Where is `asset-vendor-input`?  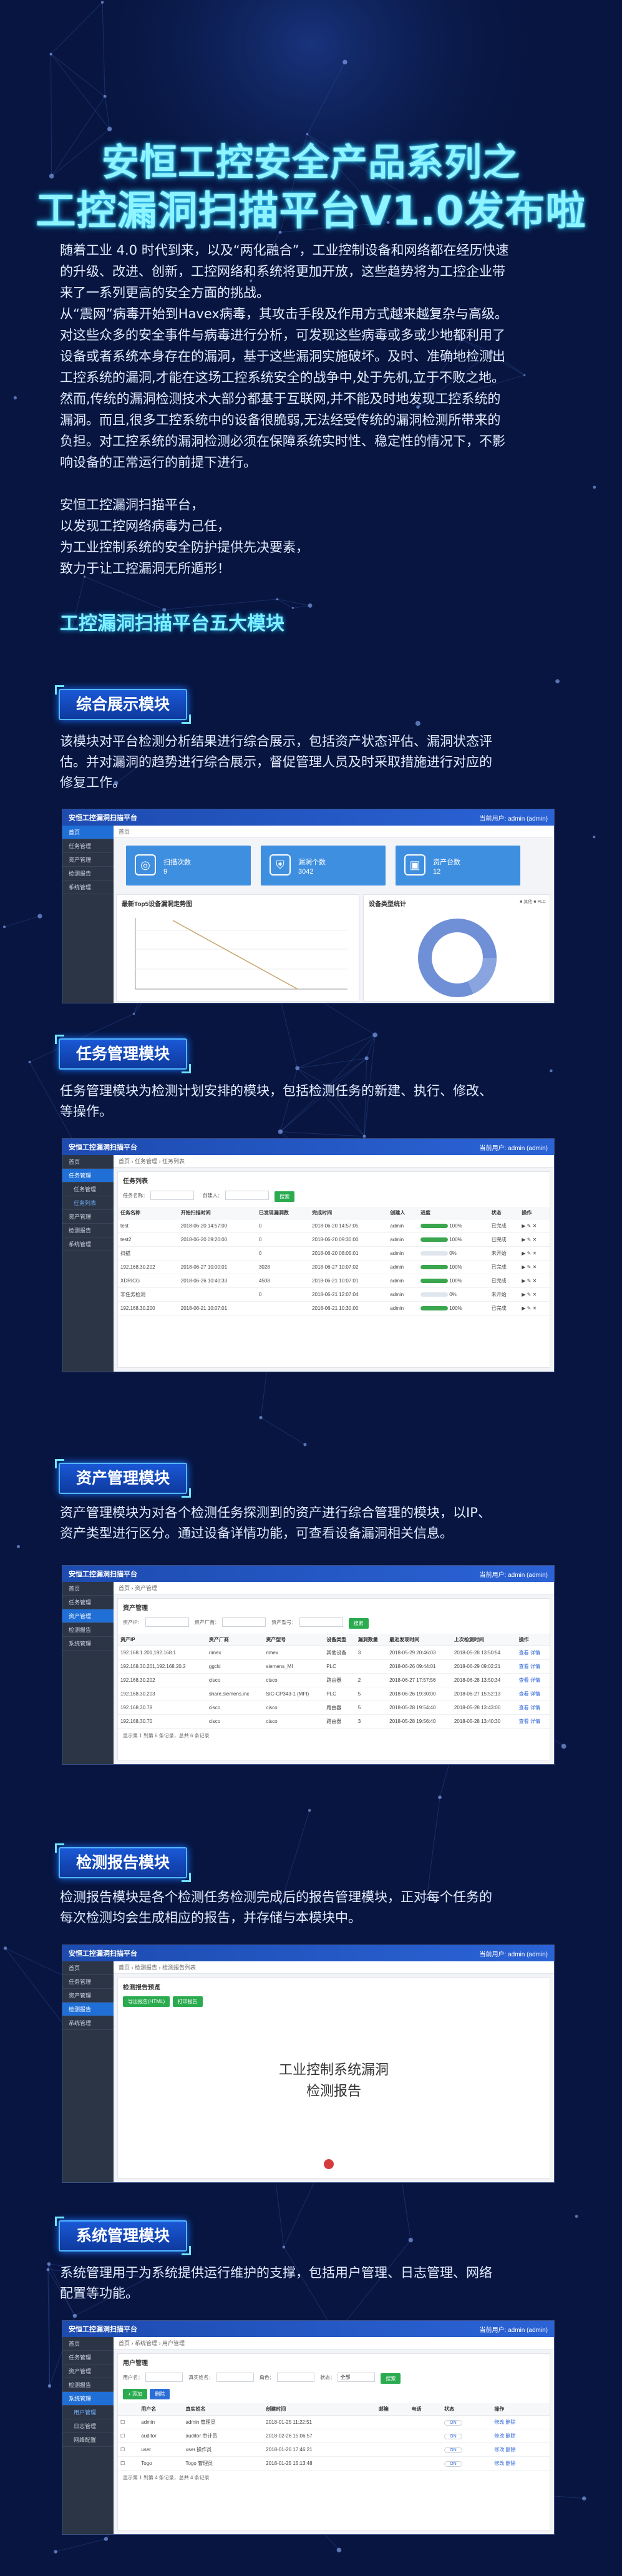 asset-vendor-input is located at coordinates (244, 1622).